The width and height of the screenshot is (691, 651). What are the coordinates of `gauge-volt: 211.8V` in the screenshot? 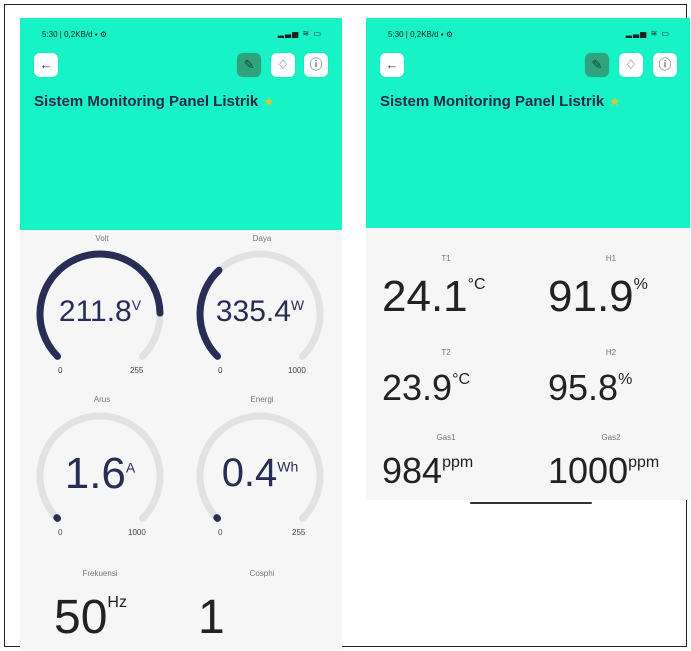 It's located at (100, 308).